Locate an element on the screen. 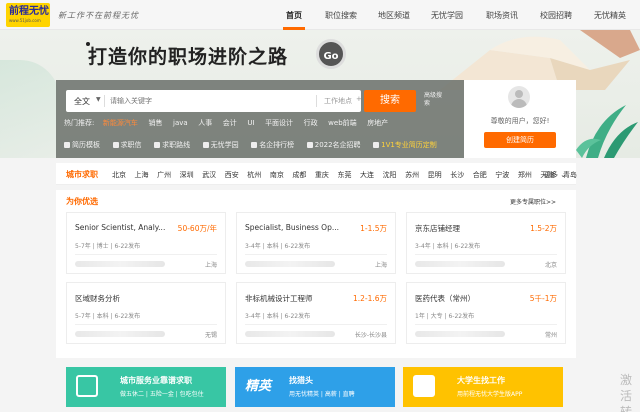 The width and height of the screenshot is (640, 412). city-link: 沈阳 is located at coordinates (390, 175).